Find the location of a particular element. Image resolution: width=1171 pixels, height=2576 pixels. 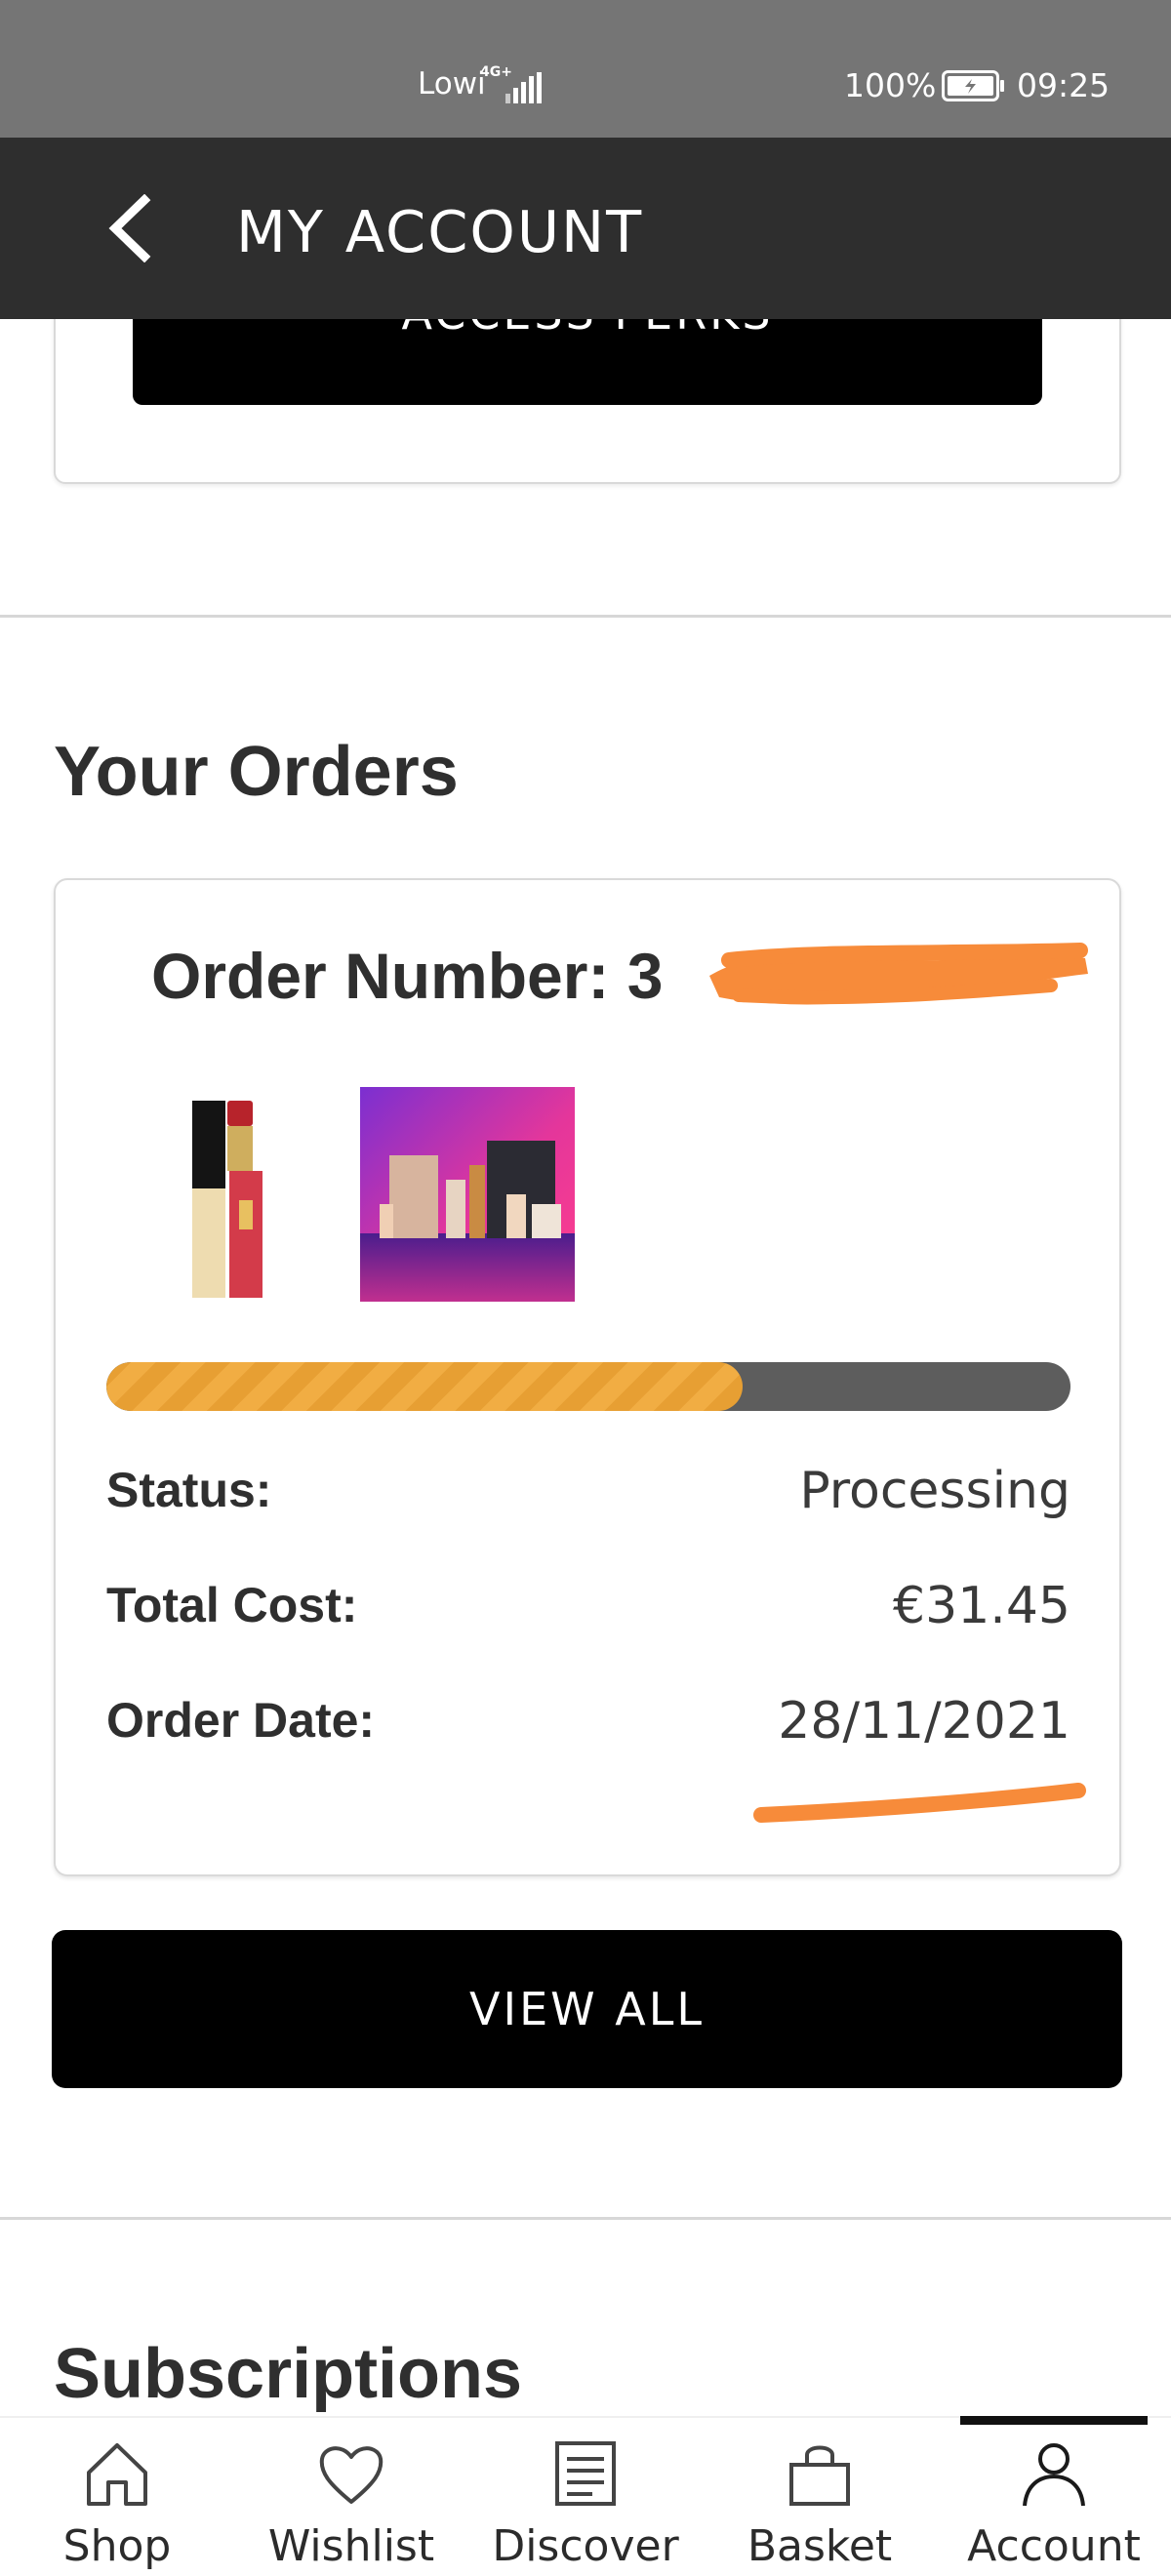

nav-item-wishlist: Wishlist is located at coordinates (351, 2497).